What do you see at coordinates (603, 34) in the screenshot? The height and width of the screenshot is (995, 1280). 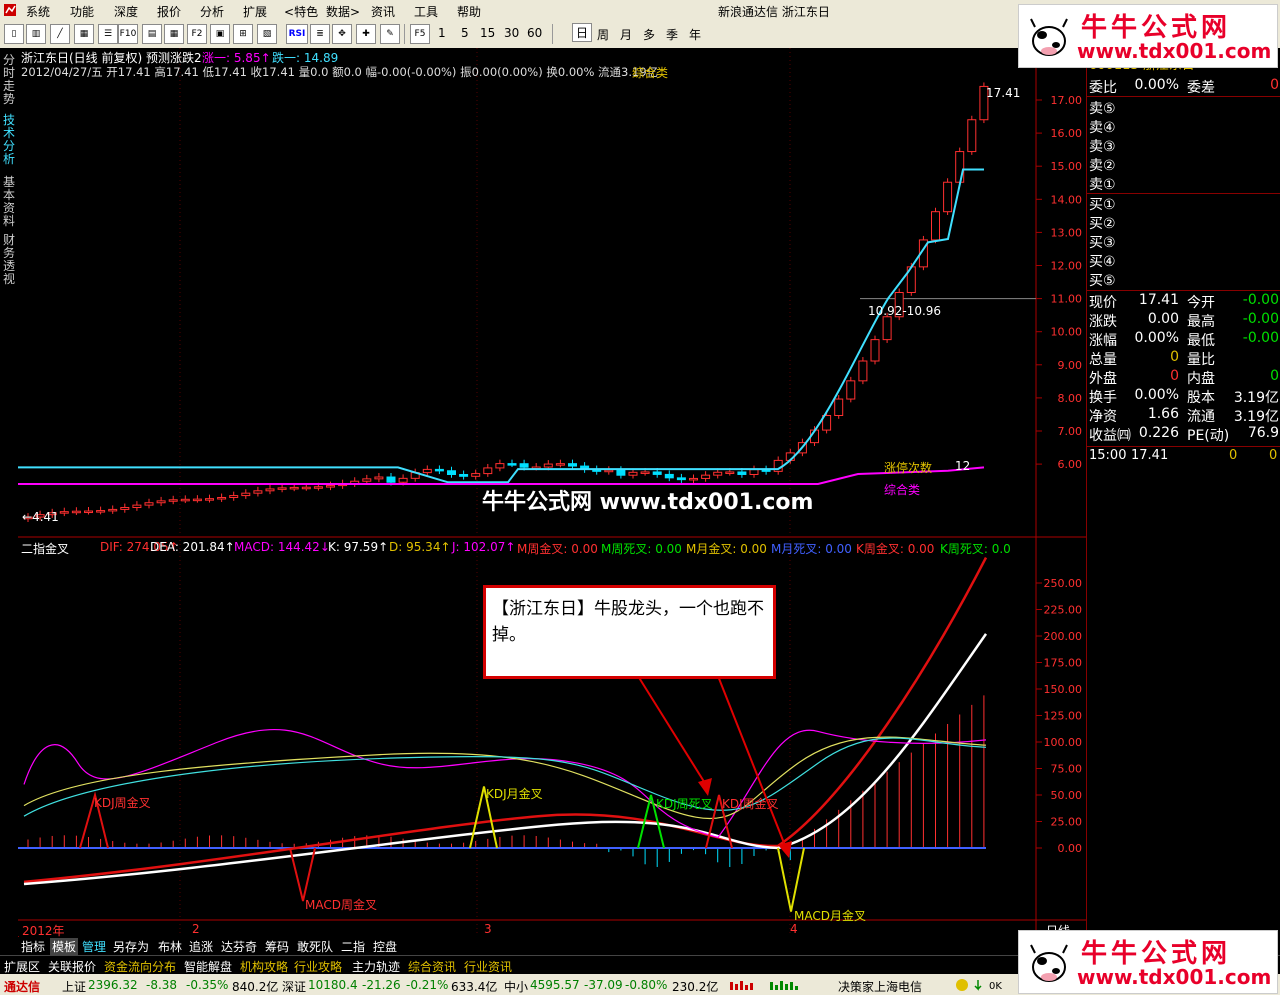 I see `cycle-week: 周` at bounding box center [603, 34].